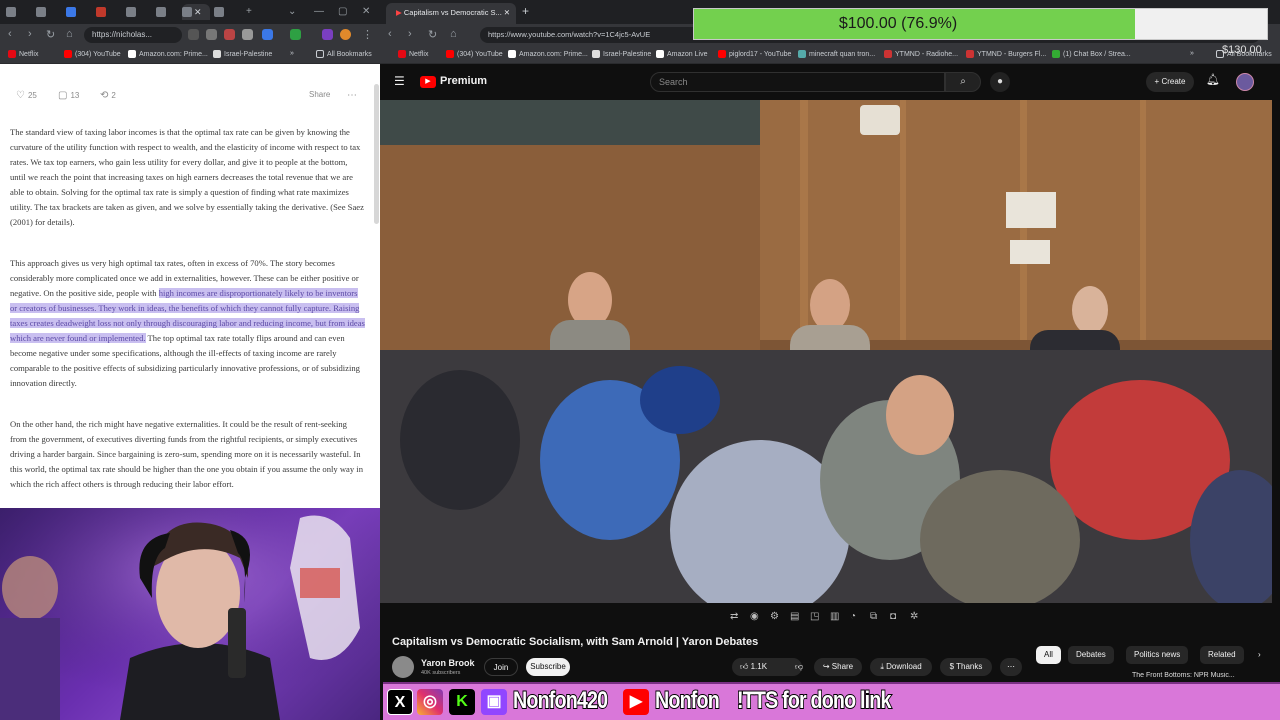 The width and height of the screenshot is (1280, 720). What do you see at coordinates (734, 616) in the screenshot?
I see `loop-icon: ⇄` at bounding box center [734, 616].